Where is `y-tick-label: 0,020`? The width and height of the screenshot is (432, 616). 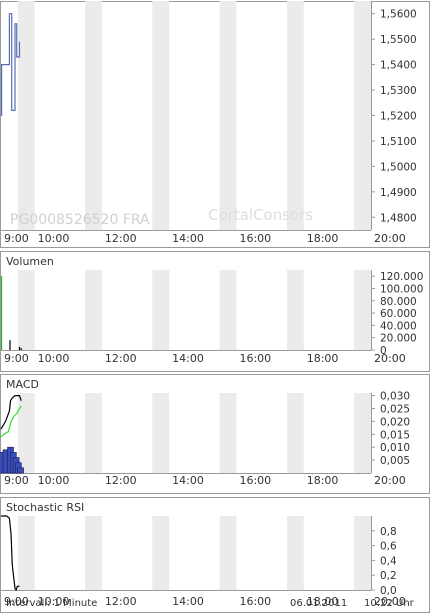 y-tick-label: 0,020 is located at coordinates (395, 422).